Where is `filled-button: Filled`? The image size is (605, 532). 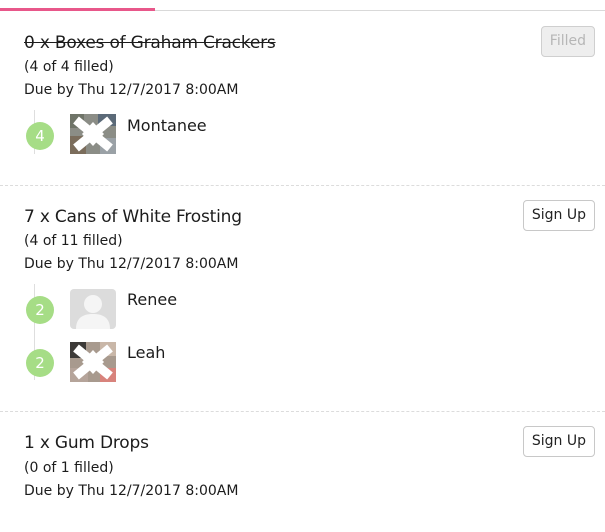 filled-button: Filled is located at coordinates (567, 41).